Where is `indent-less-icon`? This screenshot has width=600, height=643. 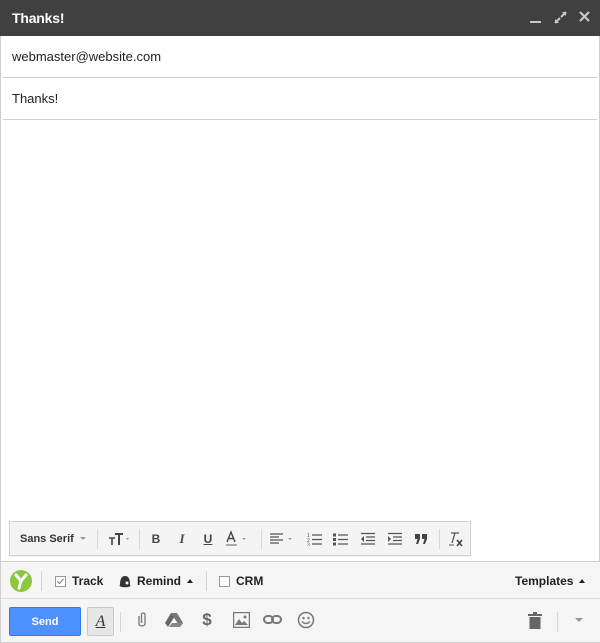 indent-less-icon is located at coordinates (368, 538).